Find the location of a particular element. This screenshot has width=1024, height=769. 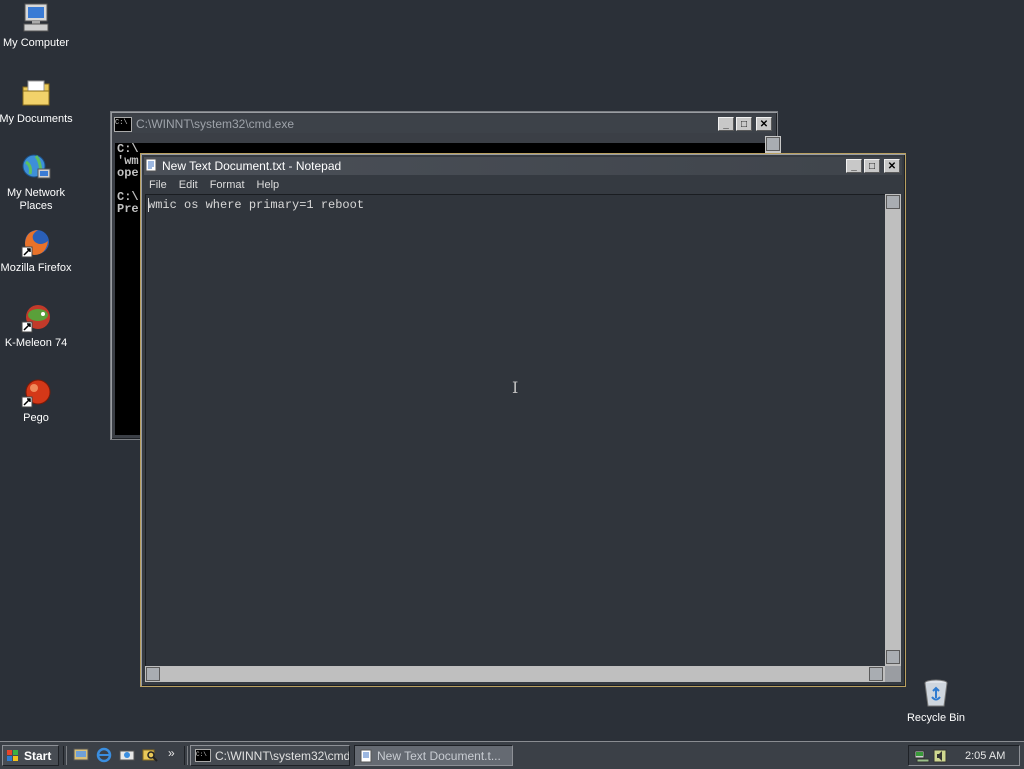

firefox-icon is located at coordinates (36, 243).